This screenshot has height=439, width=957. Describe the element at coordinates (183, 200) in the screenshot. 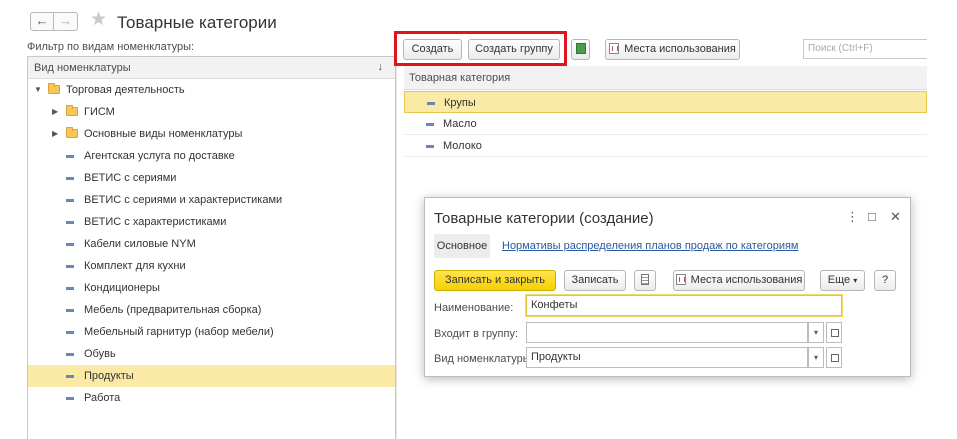

I see `tree-row-label: ВЕТИС с сериями и характеристиками` at that location.